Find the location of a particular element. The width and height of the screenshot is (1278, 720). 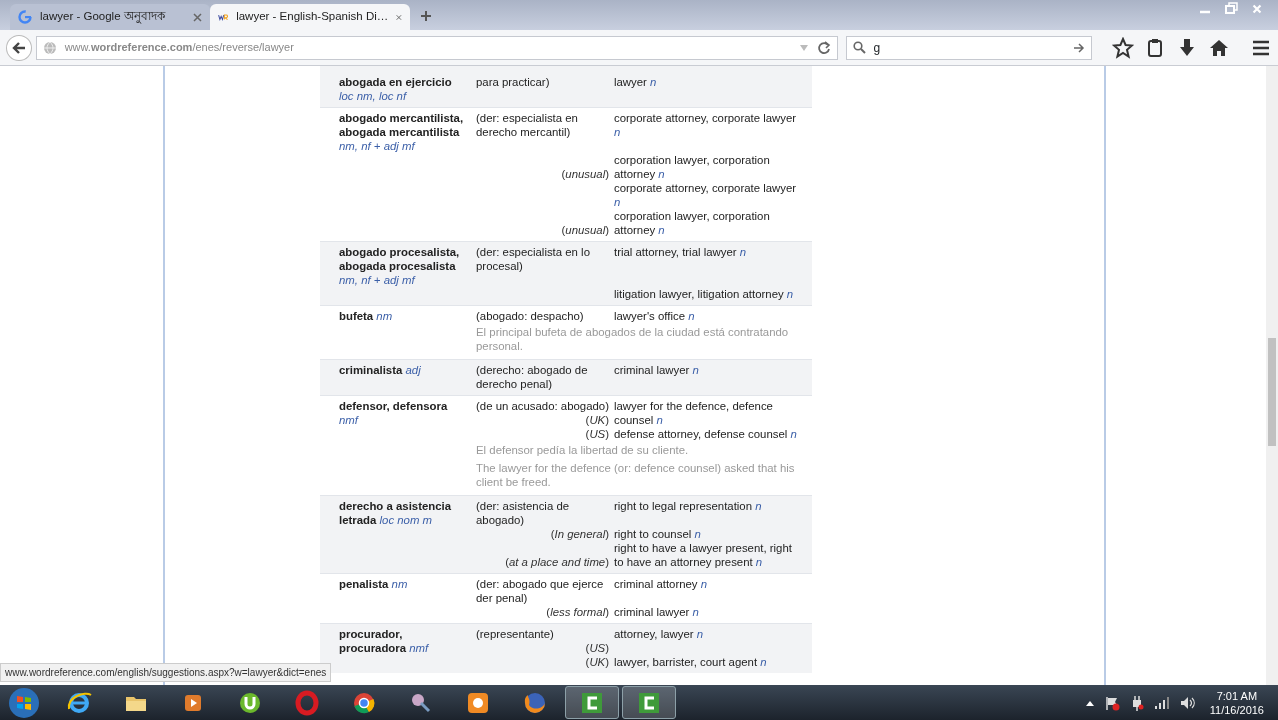

translation: defense attorney, defense counsel n is located at coordinates (706, 434).